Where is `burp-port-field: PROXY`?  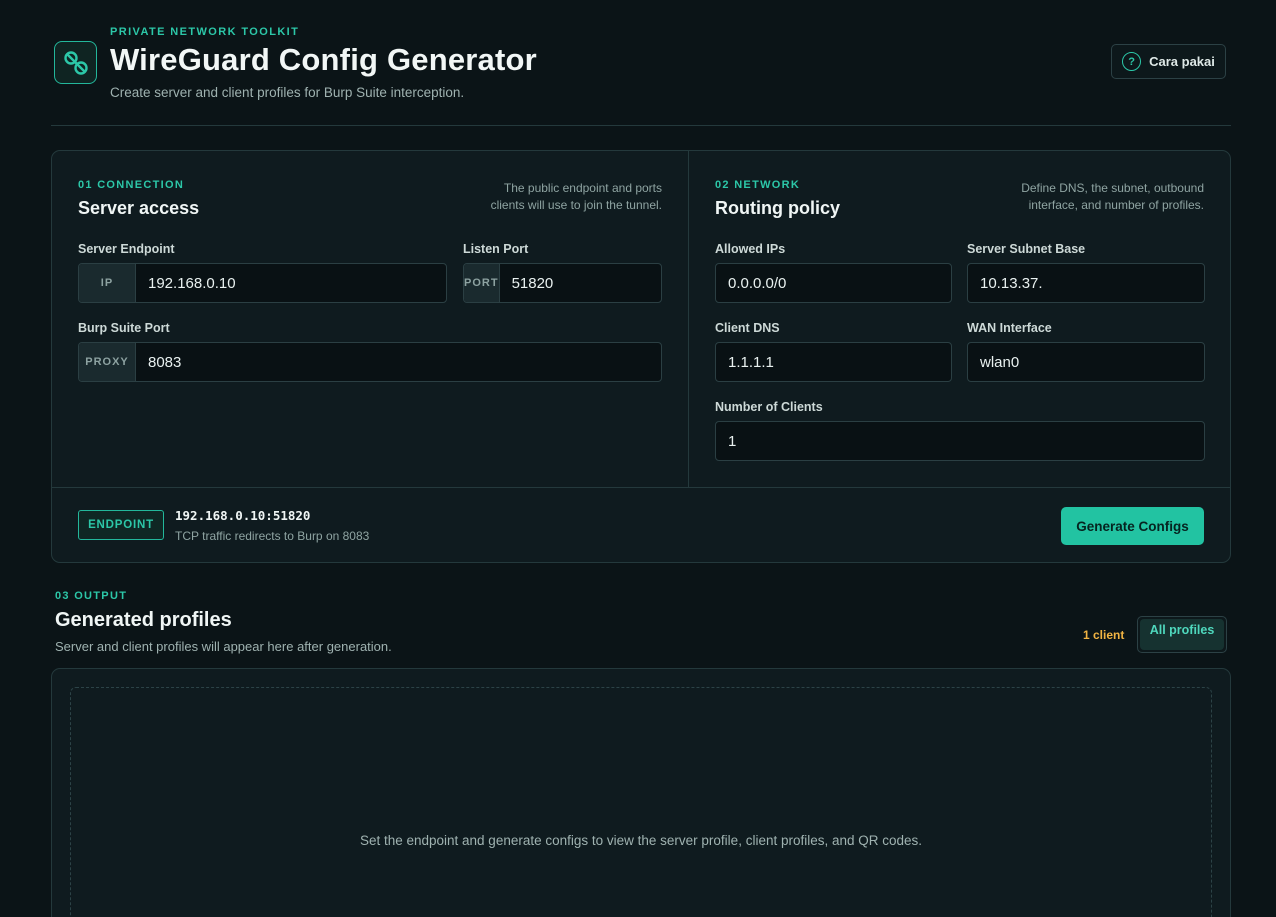 burp-port-field: PROXY is located at coordinates (370, 362).